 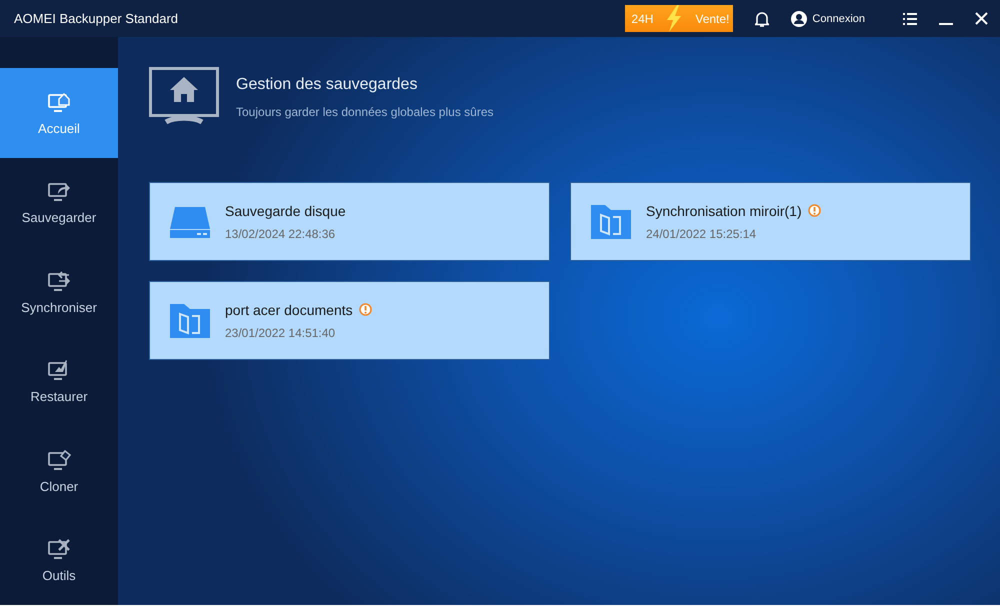 I want to click on close-icon, so click(x=981, y=18).